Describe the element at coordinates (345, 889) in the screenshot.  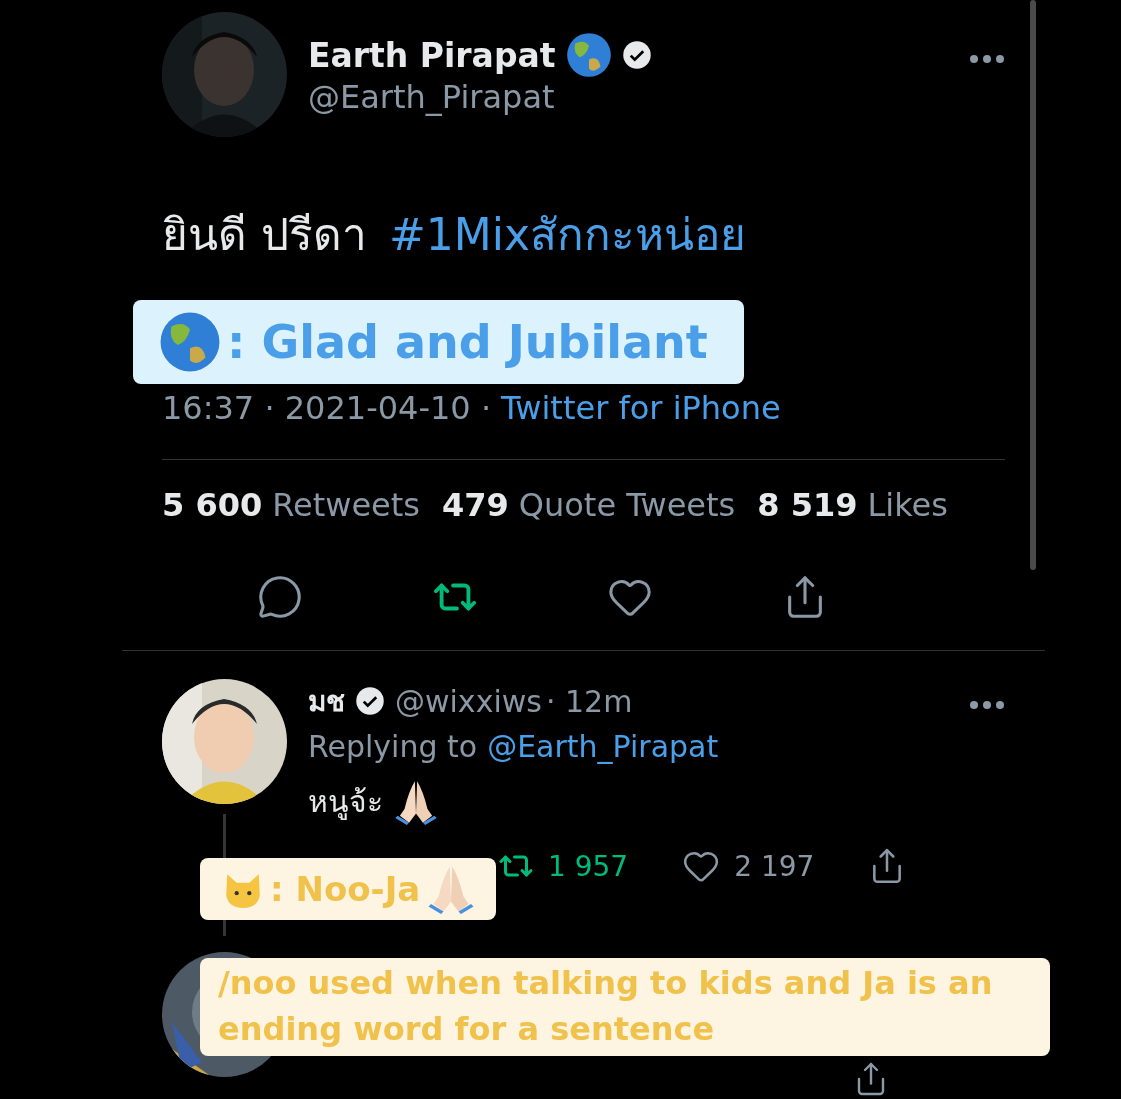
I see `annotation-label: : Noo-Ja` at that location.